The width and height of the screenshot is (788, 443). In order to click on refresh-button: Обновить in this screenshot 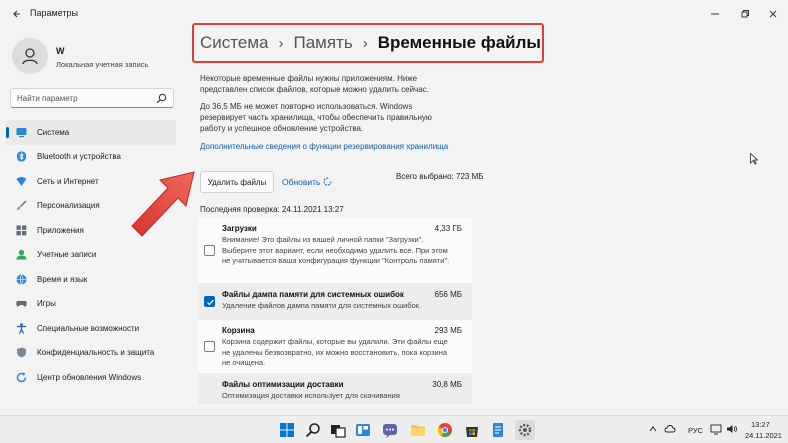, I will do `click(301, 182)`.